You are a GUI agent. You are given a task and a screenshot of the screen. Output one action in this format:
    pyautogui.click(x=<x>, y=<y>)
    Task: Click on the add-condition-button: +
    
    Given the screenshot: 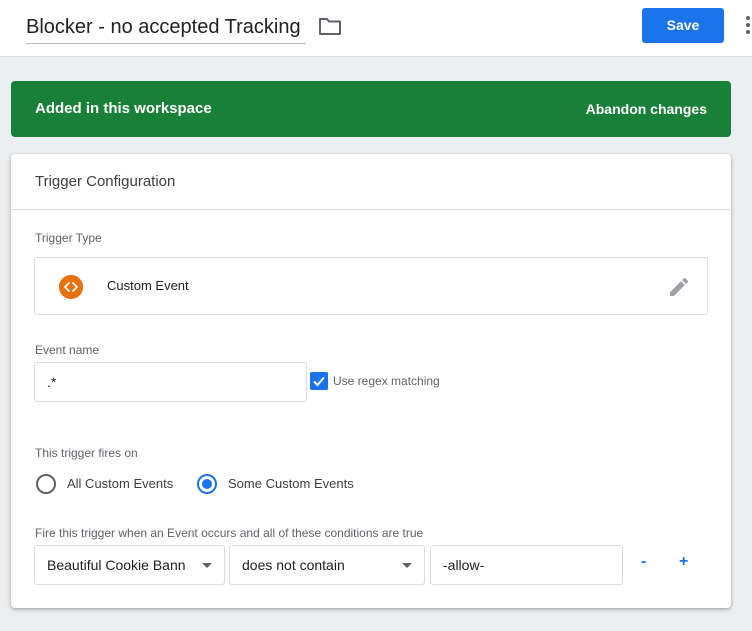 What is the action you would take?
    pyautogui.click(x=683, y=562)
    